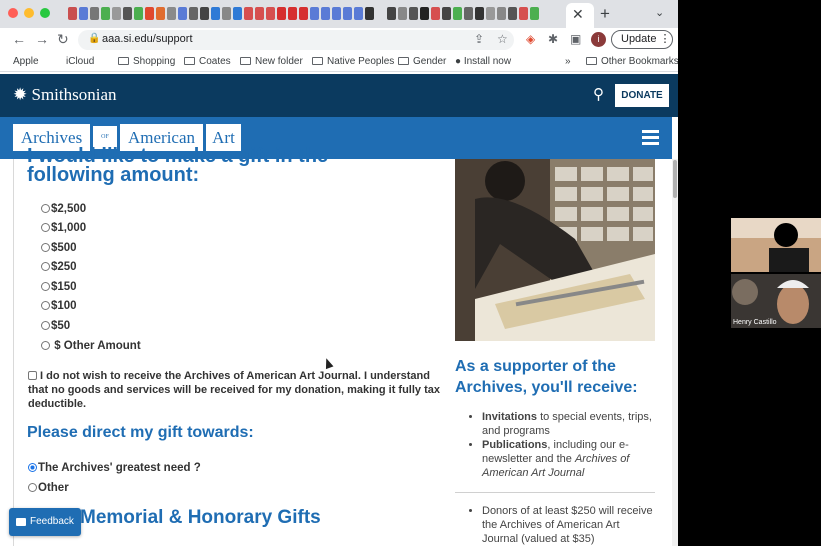 Image resolution: width=821 pixels, height=546 pixels. What do you see at coordinates (568, 61) in the screenshot?
I see `bookmarks-overflow-icon: »` at bounding box center [568, 61].